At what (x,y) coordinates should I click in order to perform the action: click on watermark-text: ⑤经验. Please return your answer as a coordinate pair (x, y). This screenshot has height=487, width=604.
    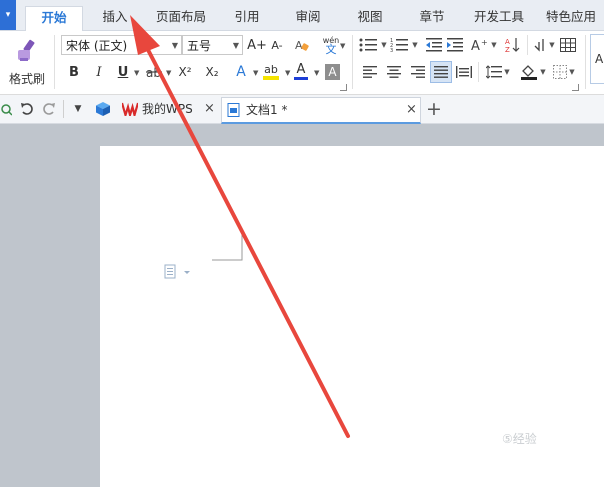
    Looking at the image, I should click on (519, 439).